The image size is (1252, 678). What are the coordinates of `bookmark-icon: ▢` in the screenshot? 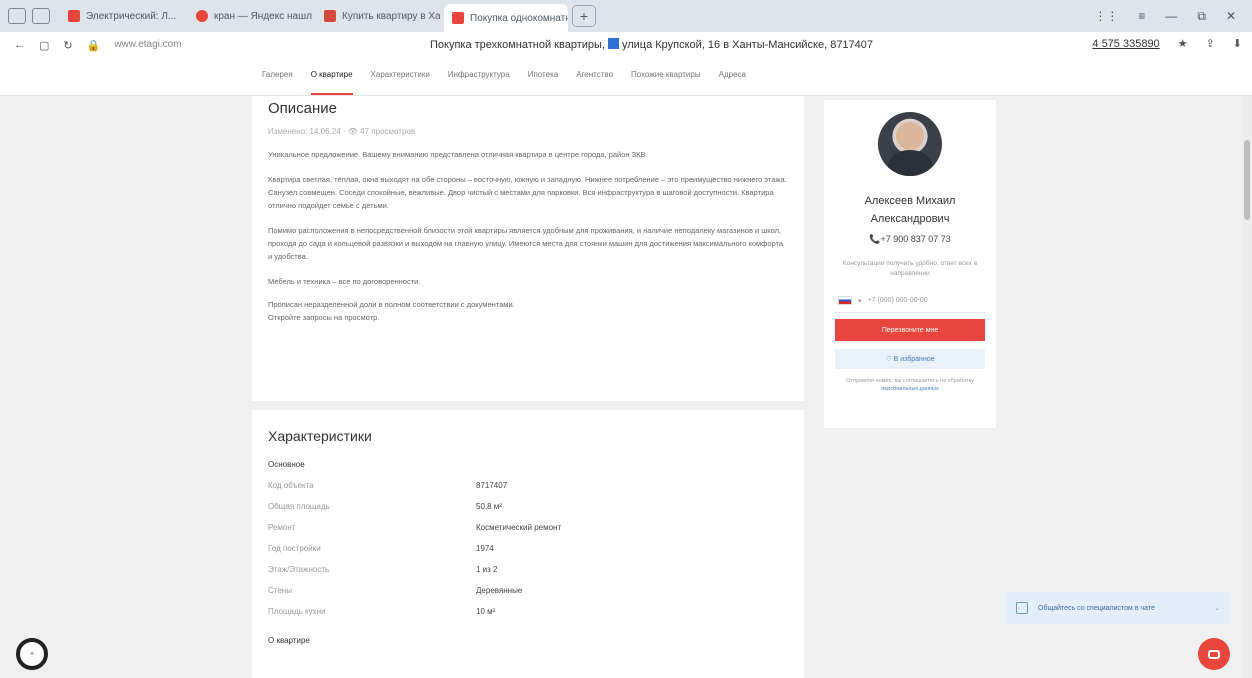 It's located at (44, 45).